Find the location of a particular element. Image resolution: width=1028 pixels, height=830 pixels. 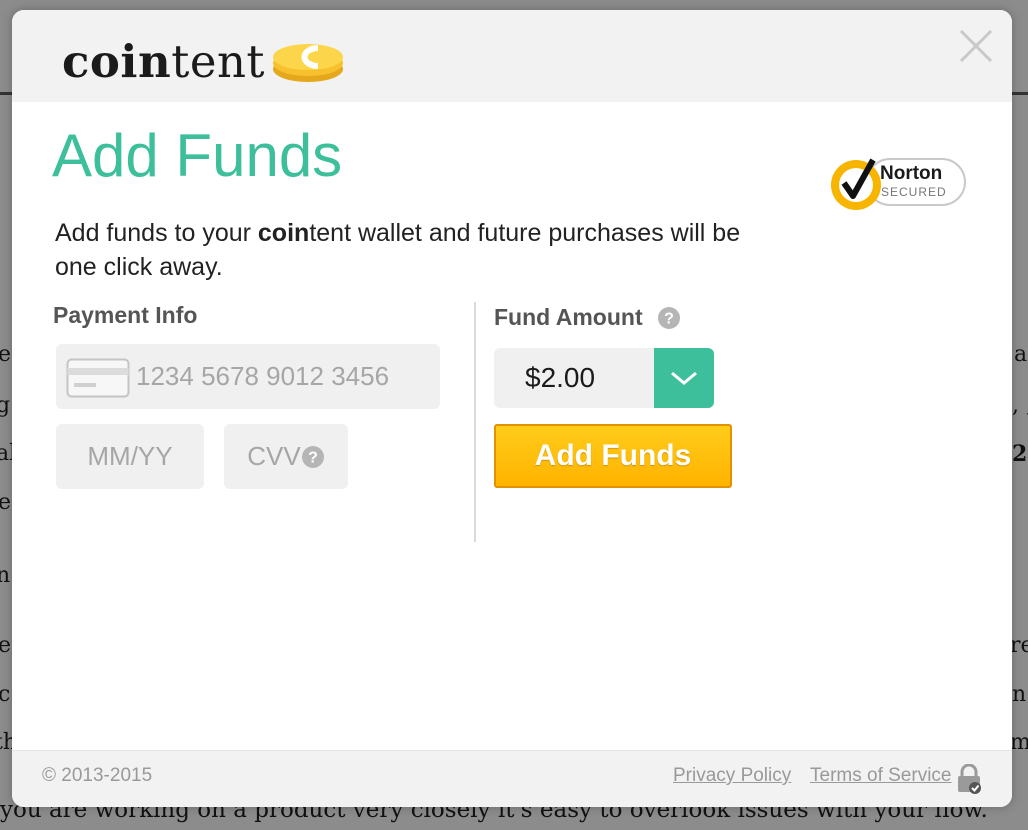

close-icon is located at coordinates (976, 46).